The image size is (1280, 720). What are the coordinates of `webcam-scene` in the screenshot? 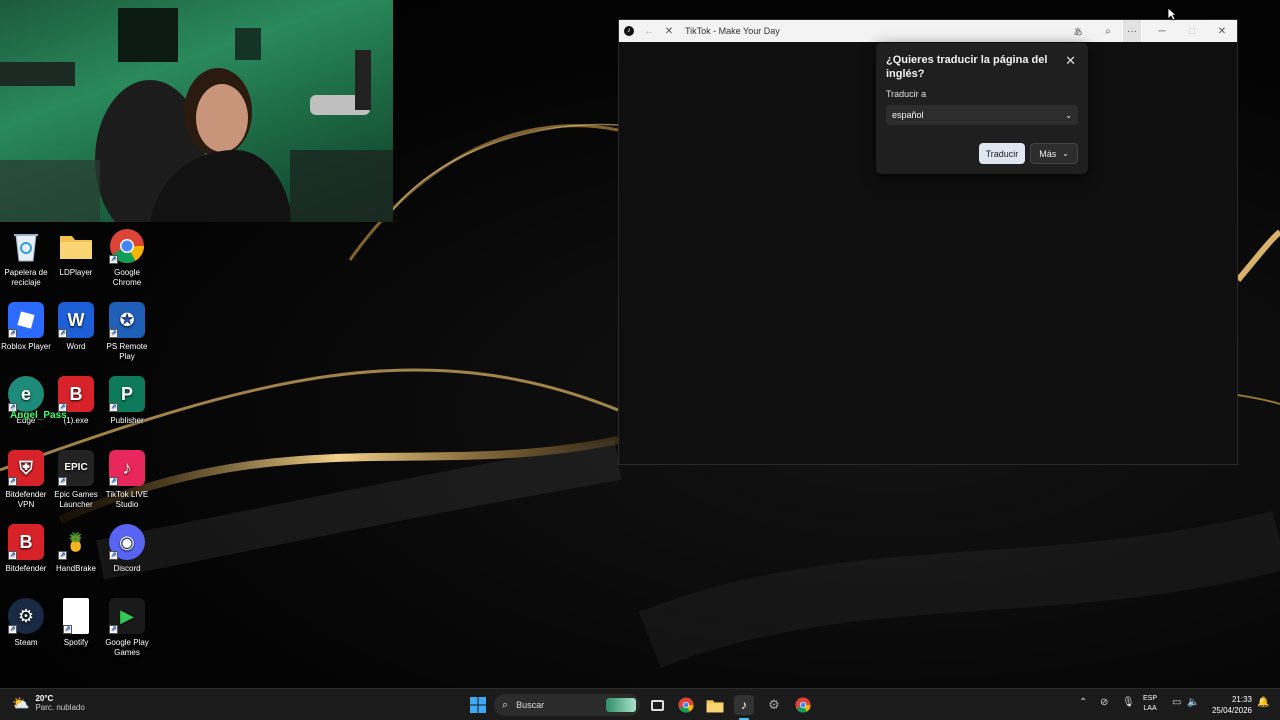 It's located at (196, 115).